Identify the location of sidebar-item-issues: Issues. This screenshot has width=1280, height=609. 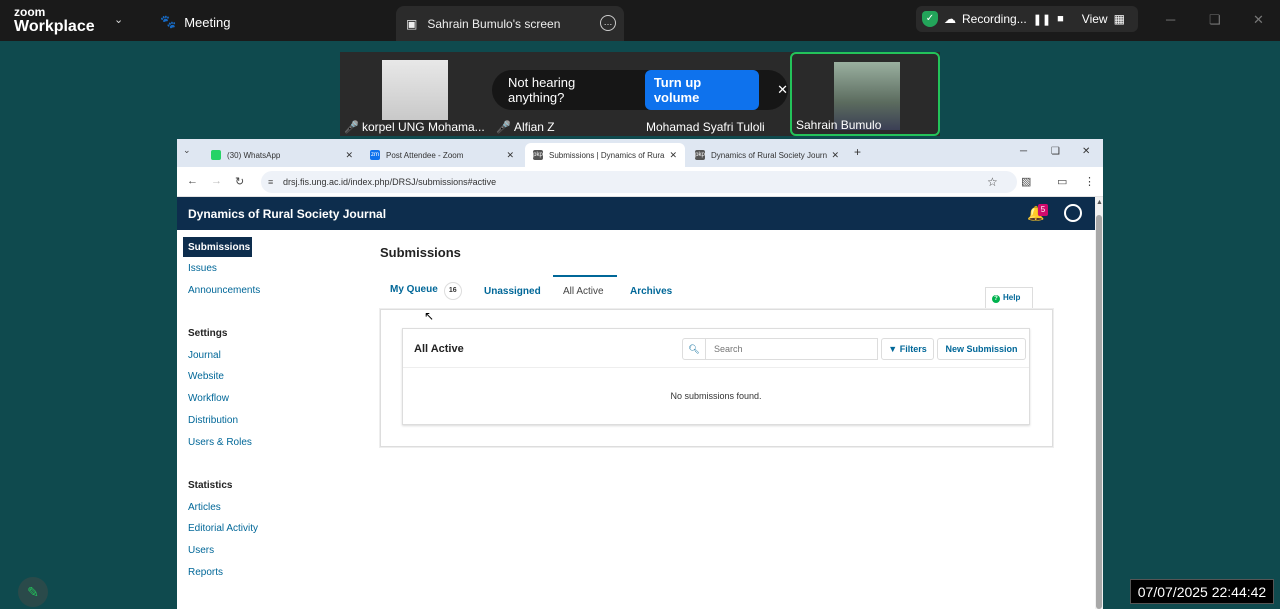
(202, 268).